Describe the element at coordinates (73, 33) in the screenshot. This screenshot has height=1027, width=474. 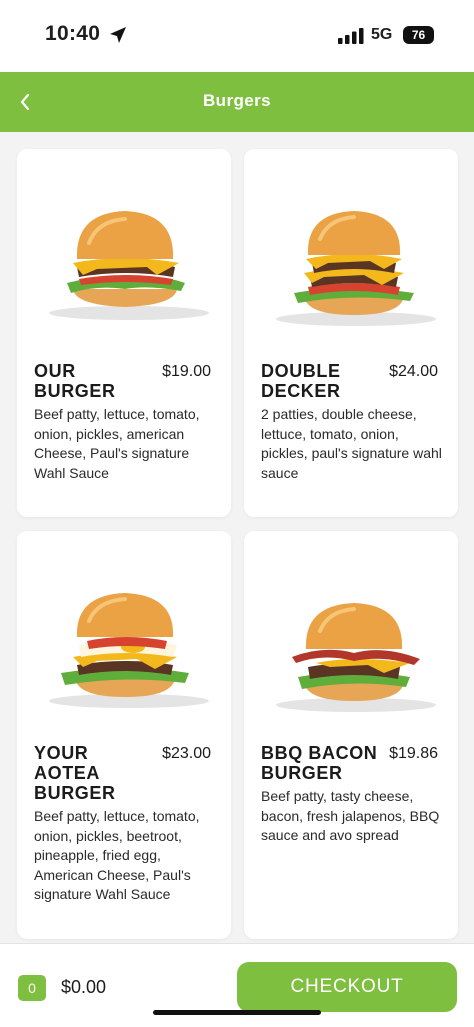
I see `status-time: 10:40` at that location.